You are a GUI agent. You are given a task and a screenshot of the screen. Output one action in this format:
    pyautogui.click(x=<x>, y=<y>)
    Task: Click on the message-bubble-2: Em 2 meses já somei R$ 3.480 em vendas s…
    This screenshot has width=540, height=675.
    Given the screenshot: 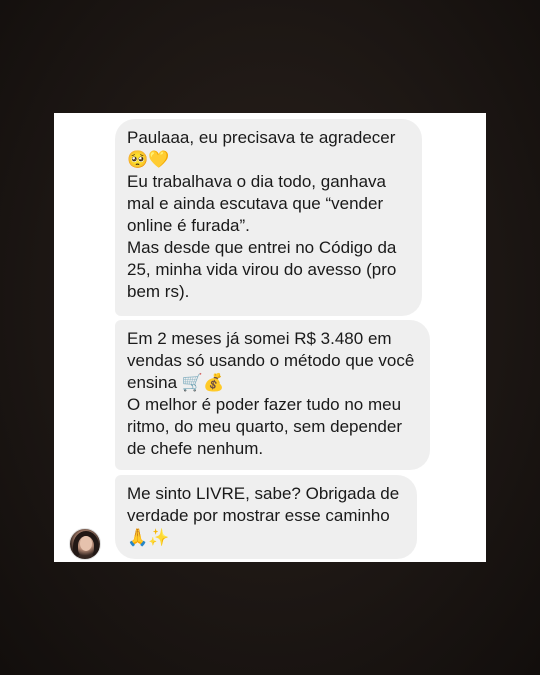 What is the action you would take?
    pyautogui.click(x=272, y=395)
    